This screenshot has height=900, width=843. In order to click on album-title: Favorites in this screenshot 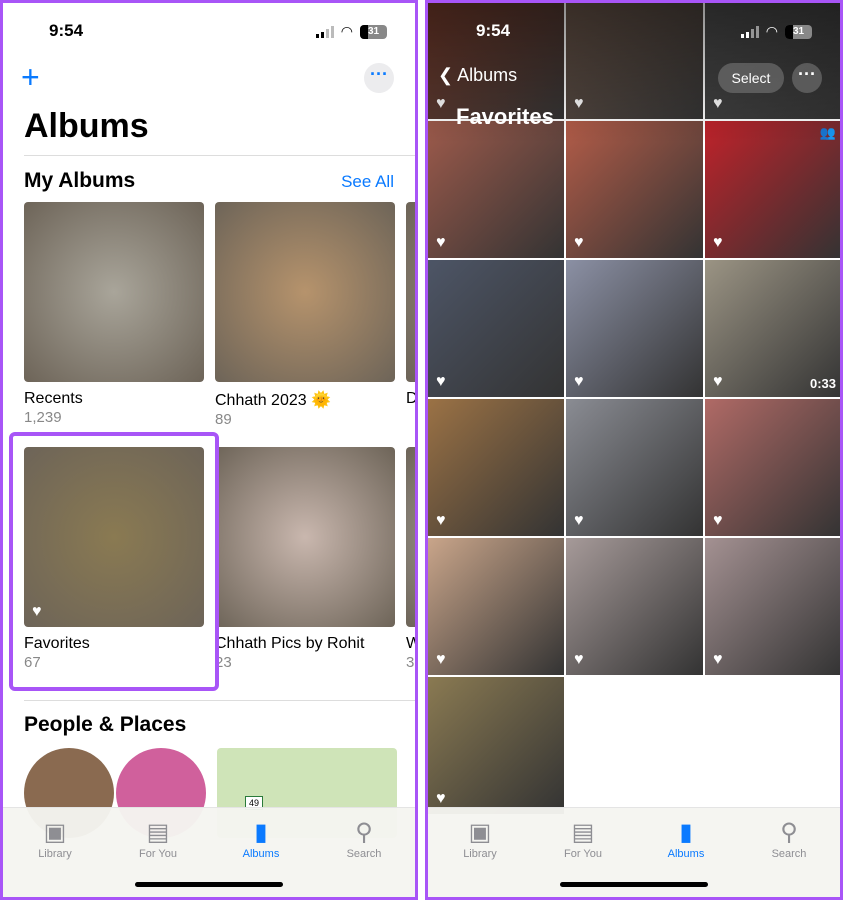, I will do `click(505, 116)`.